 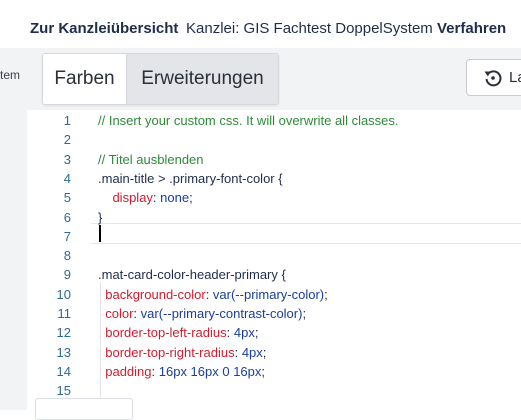 I want to click on code-token-prop: color, so click(x=119, y=313).